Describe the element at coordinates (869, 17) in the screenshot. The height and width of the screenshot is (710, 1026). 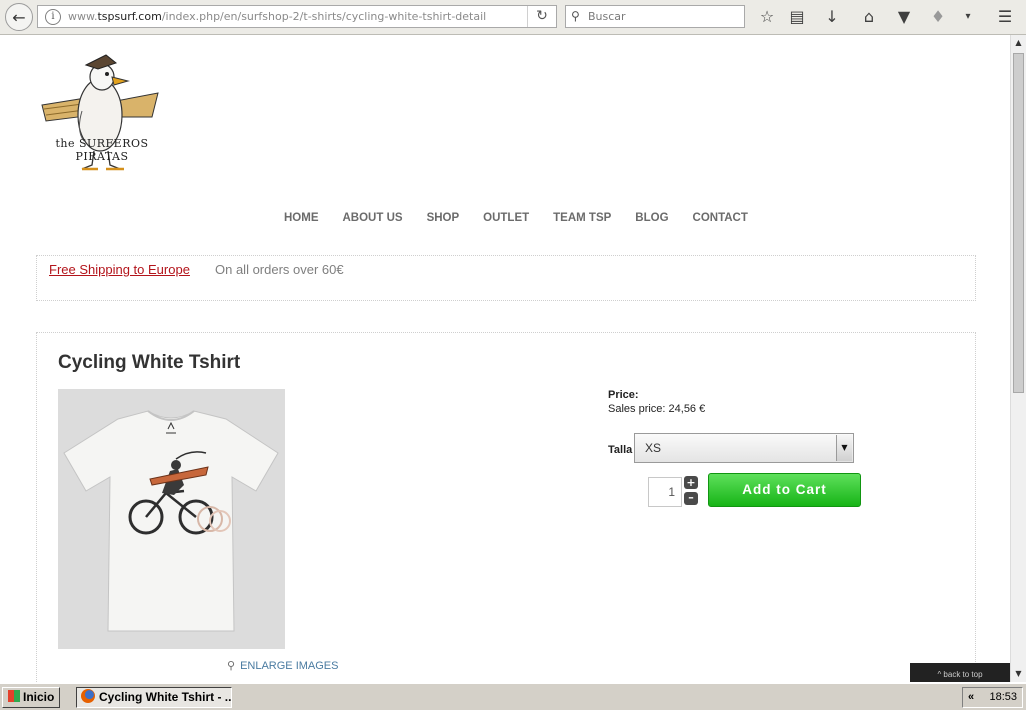
I see `home-icon: ⌂` at that location.